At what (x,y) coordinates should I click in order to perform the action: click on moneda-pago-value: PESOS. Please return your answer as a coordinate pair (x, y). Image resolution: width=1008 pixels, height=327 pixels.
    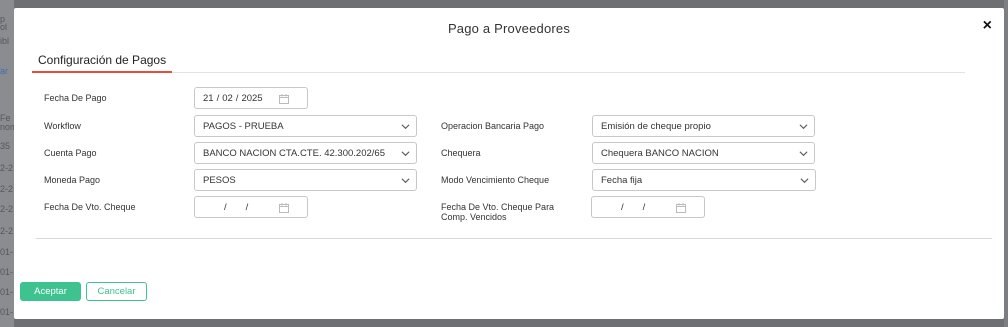
    Looking at the image, I should click on (219, 180).